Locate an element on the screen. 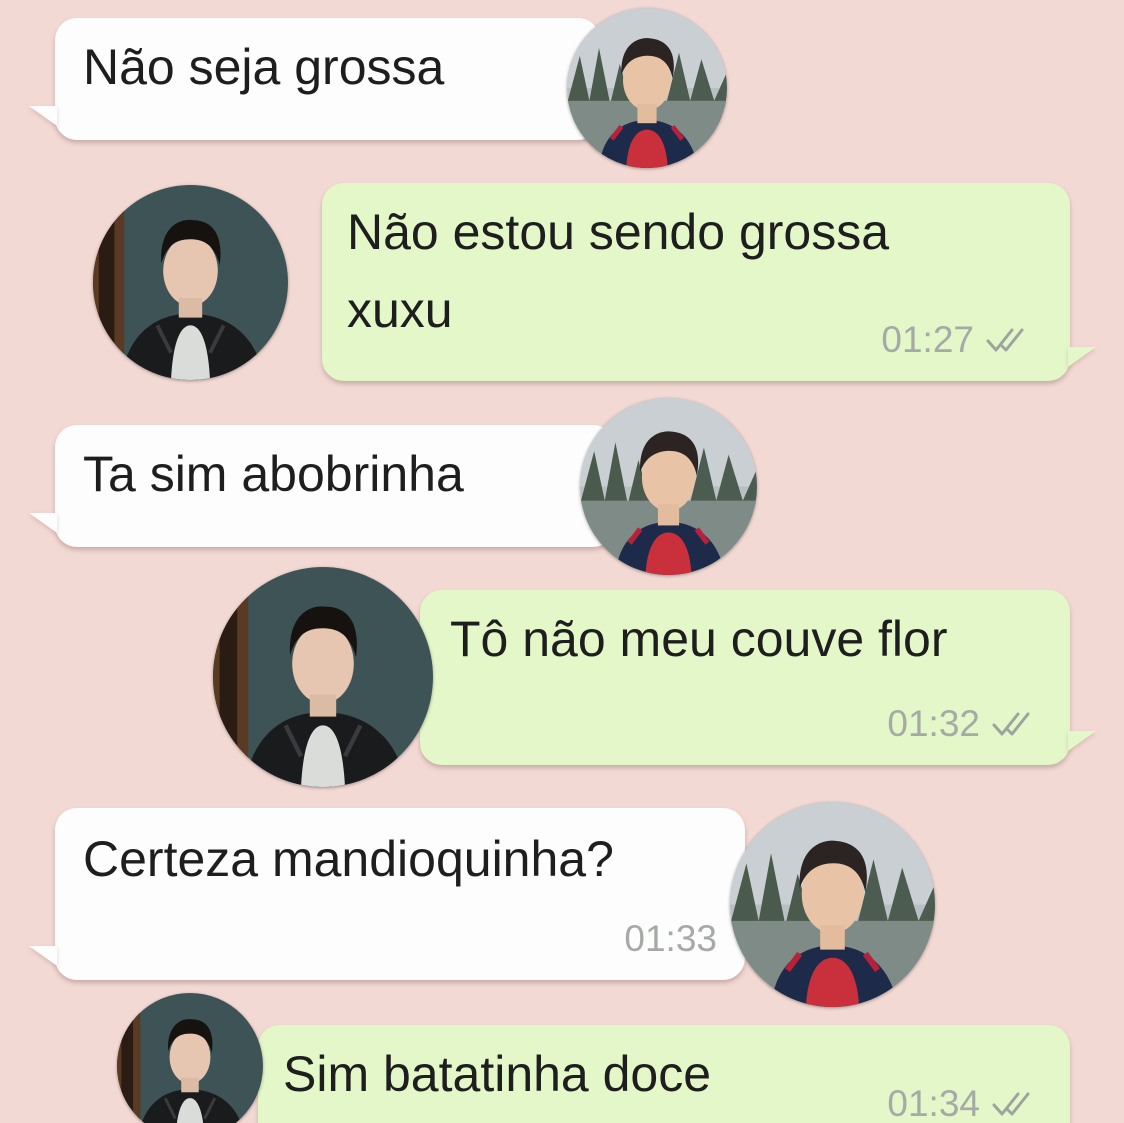 The image size is (1124, 1123). message-timestamp: 01:32 is located at coordinates (933, 723).